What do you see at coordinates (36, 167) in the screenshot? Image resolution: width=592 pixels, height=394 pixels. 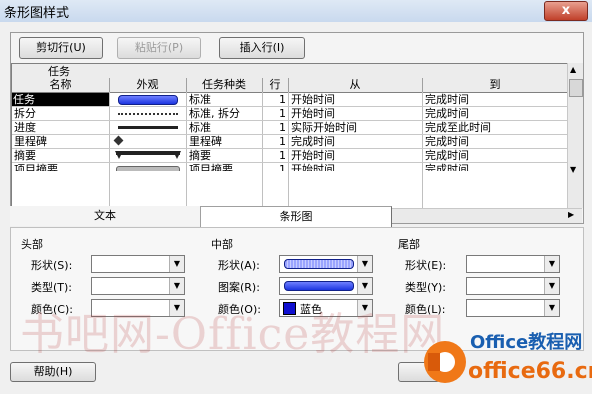 I see `row-name: 项目摘要` at bounding box center [36, 167].